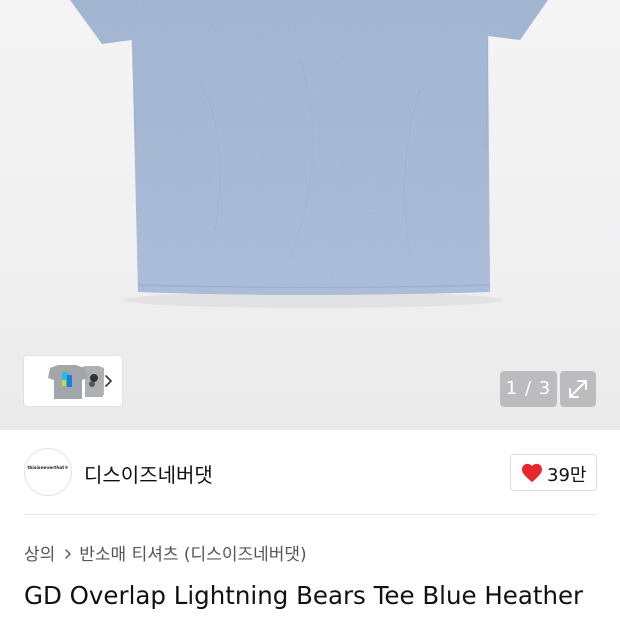 The width and height of the screenshot is (620, 620). I want to click on breadcrumb-category: 상의, so click(39, 555).